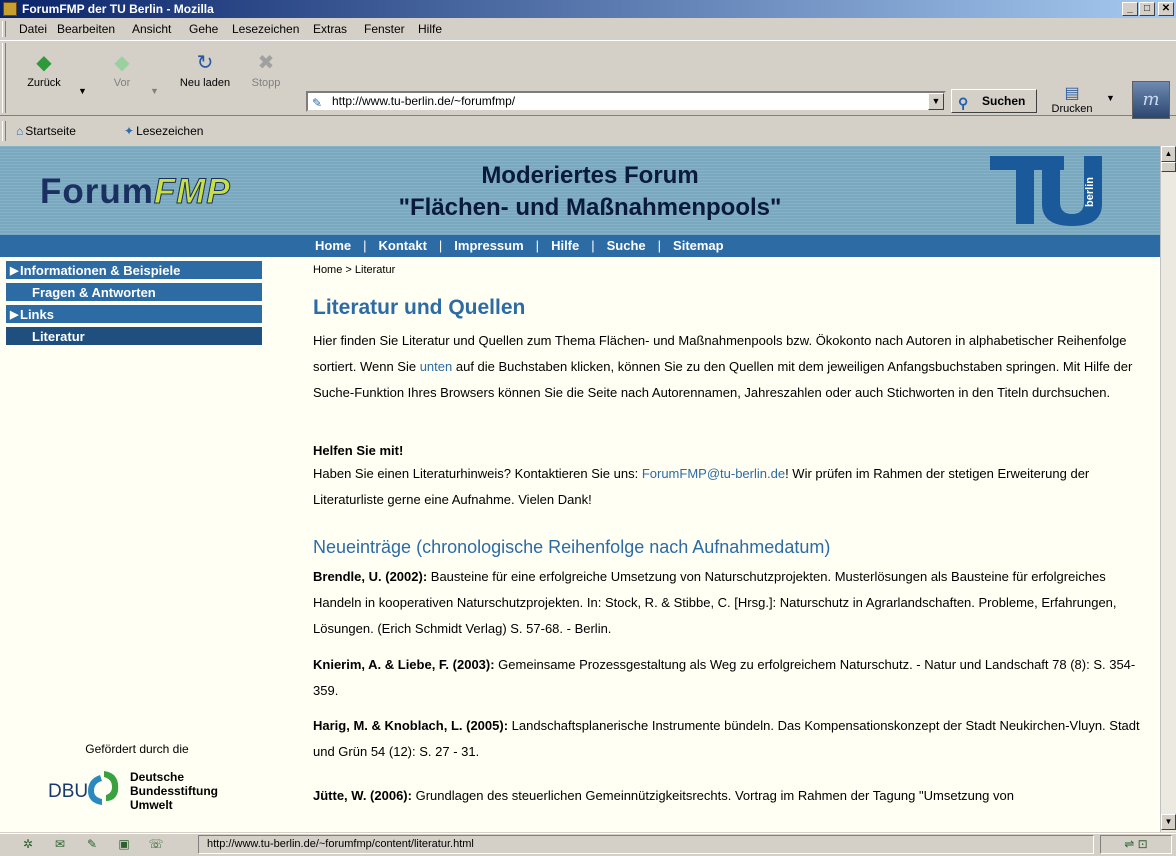 The image size is (1176, 856). Describe the element at coordinates (1004, 101) in the screenshot. I see `search-label: Suchen` at that location.